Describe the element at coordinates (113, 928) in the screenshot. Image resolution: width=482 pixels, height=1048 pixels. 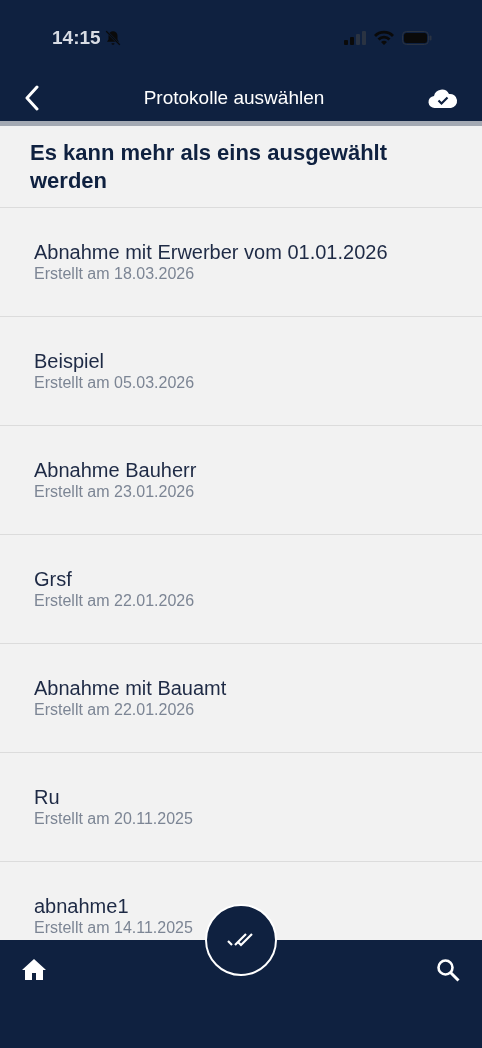
I see `protocol-date: Erstellt am 14.11.2025` at that location.